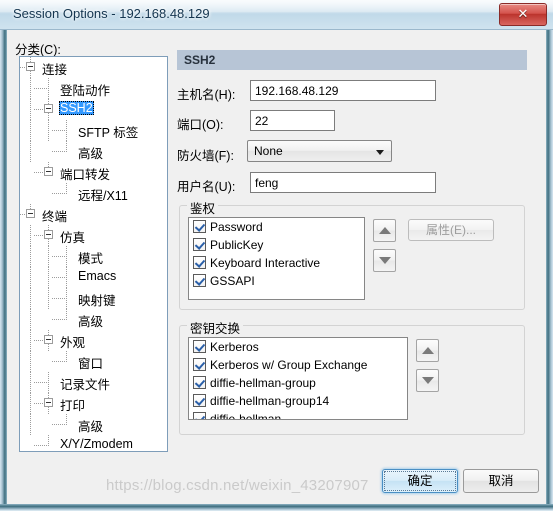  Describe the element at coordinates (97, 299) in the screenshot. I see `tree-item-label: 映射键` at that location.